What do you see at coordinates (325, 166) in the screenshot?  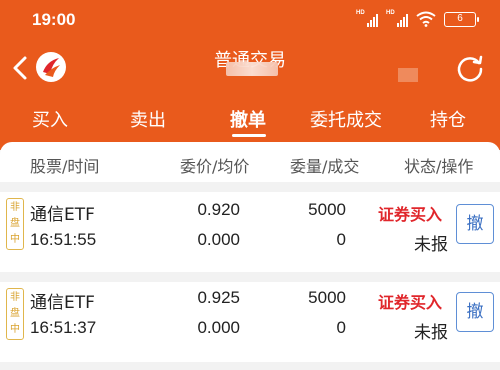 I see `col-quantity: 委量/成交` at bounding box center [325, 166].